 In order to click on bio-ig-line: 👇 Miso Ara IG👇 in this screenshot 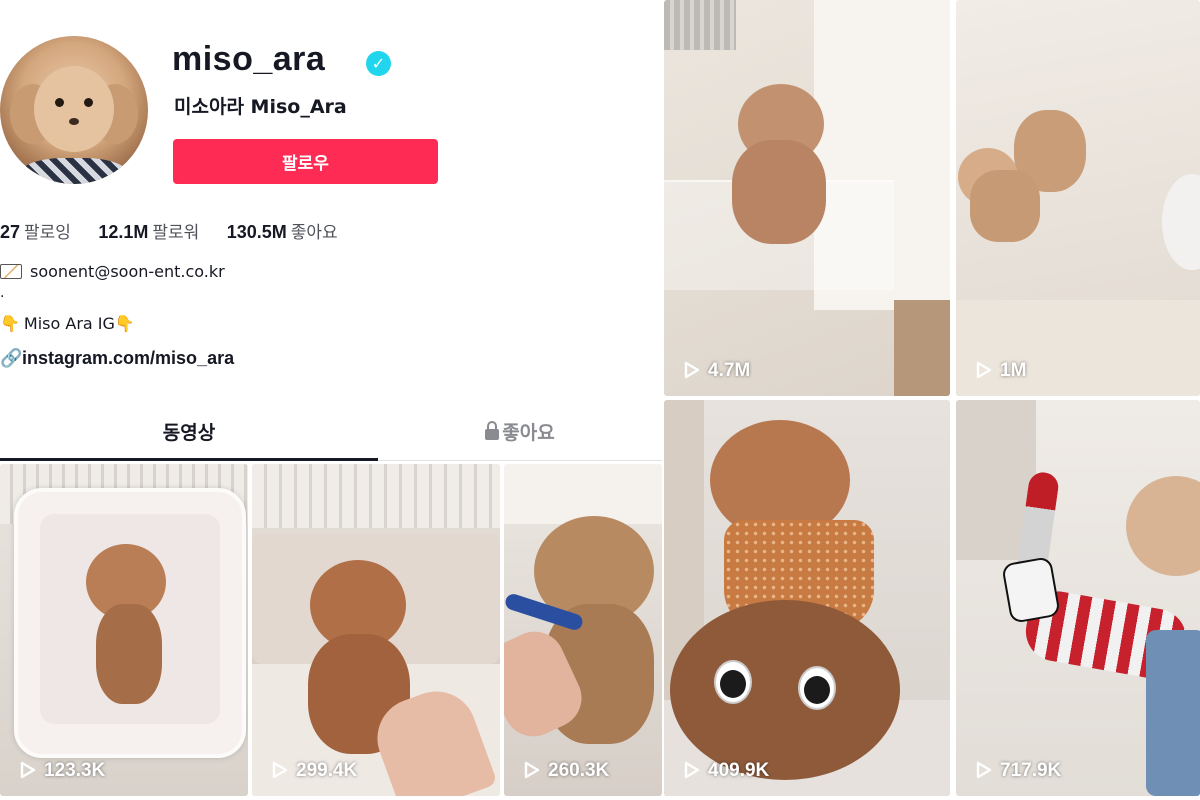, I will do `click(69, 323)`.